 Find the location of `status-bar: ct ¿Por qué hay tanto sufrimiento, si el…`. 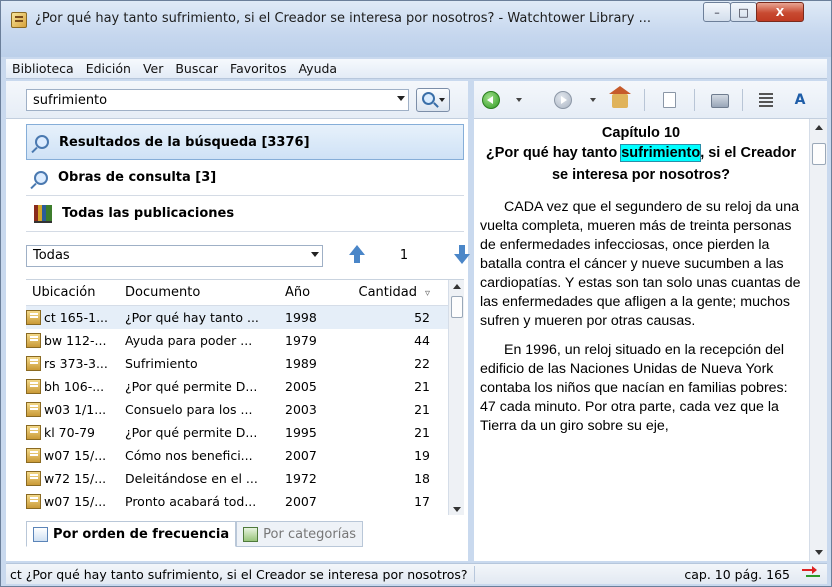

status-bar: ct ¿Por qué hay tanto sufrimiento, si el… is located at coordinates (416, 573).